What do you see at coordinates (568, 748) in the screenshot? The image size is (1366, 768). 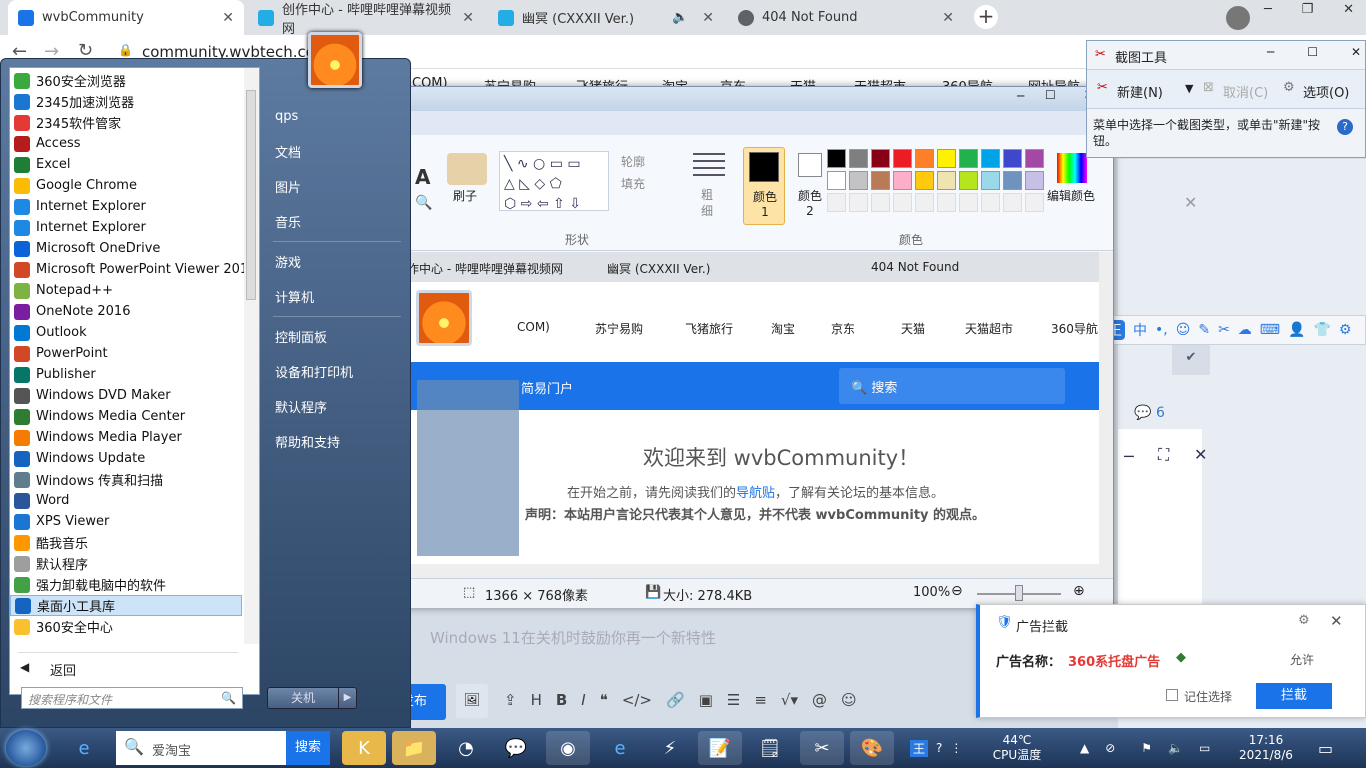 I see `chrome-icon: ◉` at bounding box center [568, 748].